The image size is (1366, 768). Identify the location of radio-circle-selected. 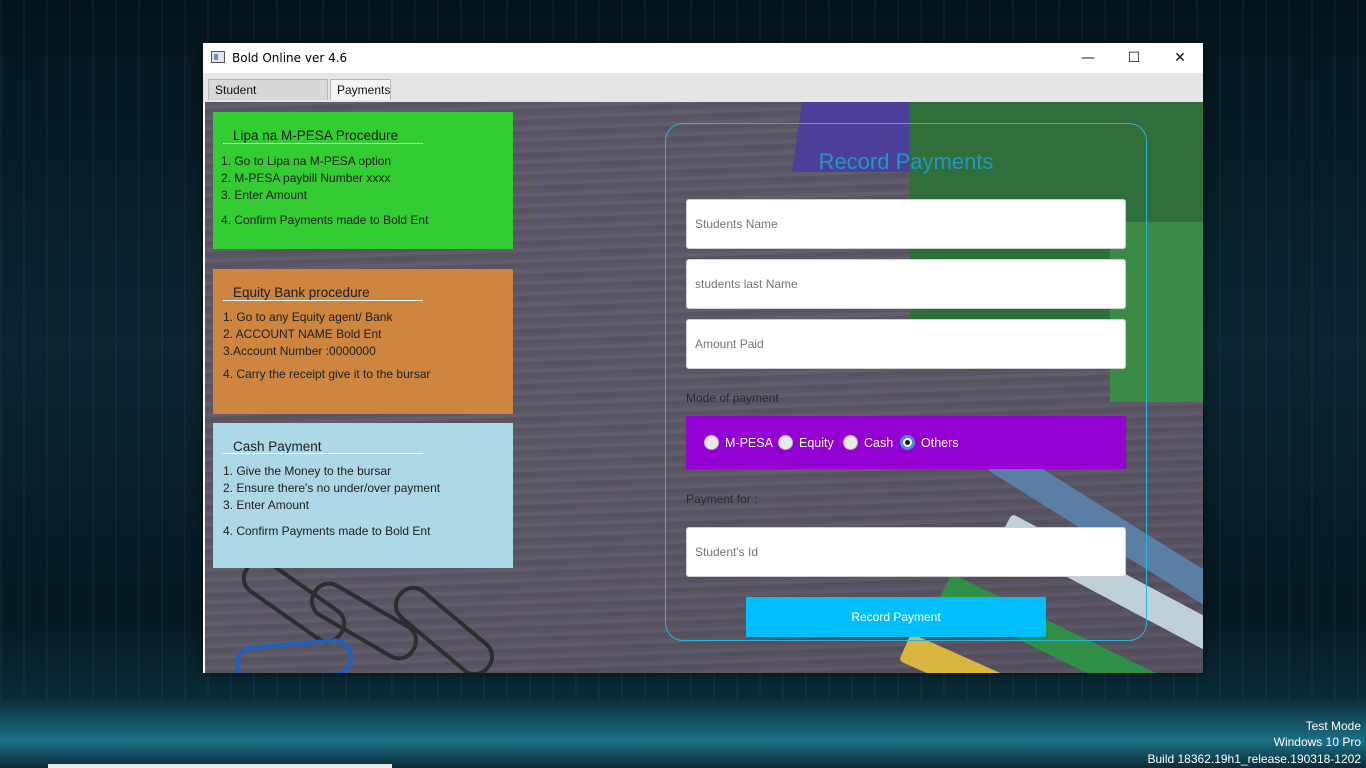
(907, 442).